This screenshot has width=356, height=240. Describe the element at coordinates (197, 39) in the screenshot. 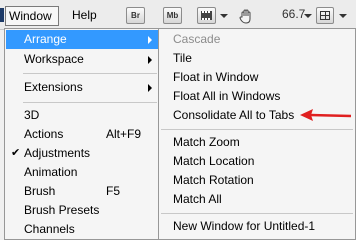

I see `submenu-item-cascade: Cascade` at that location.